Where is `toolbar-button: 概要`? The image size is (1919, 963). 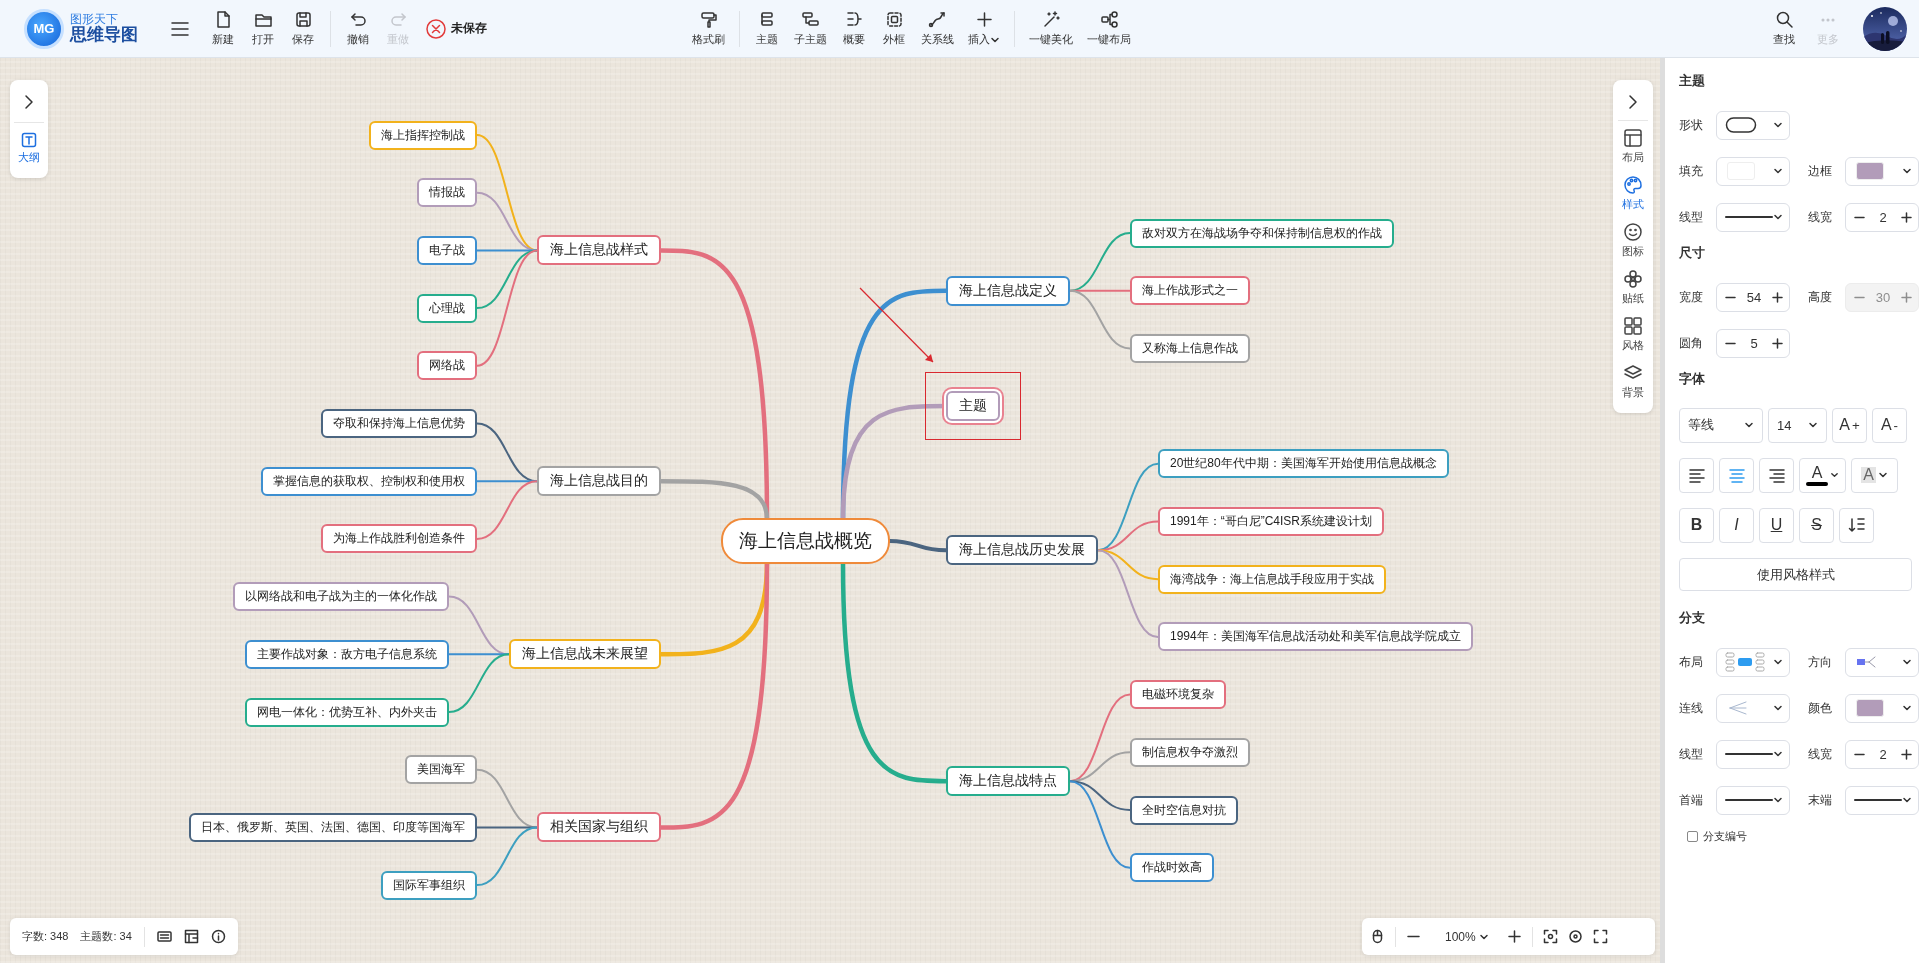 toolbar-button: 概要 is located at coordinates (854, 28).